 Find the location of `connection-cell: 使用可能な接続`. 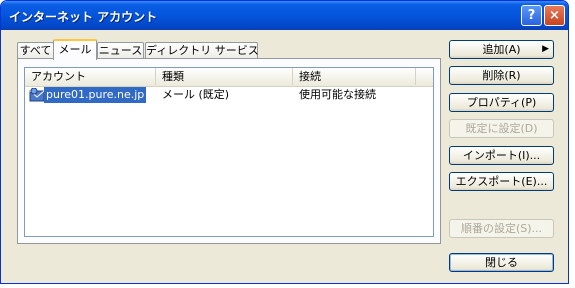

connection-cell: 使用可能な接続 is located at coordinates (337, 94).